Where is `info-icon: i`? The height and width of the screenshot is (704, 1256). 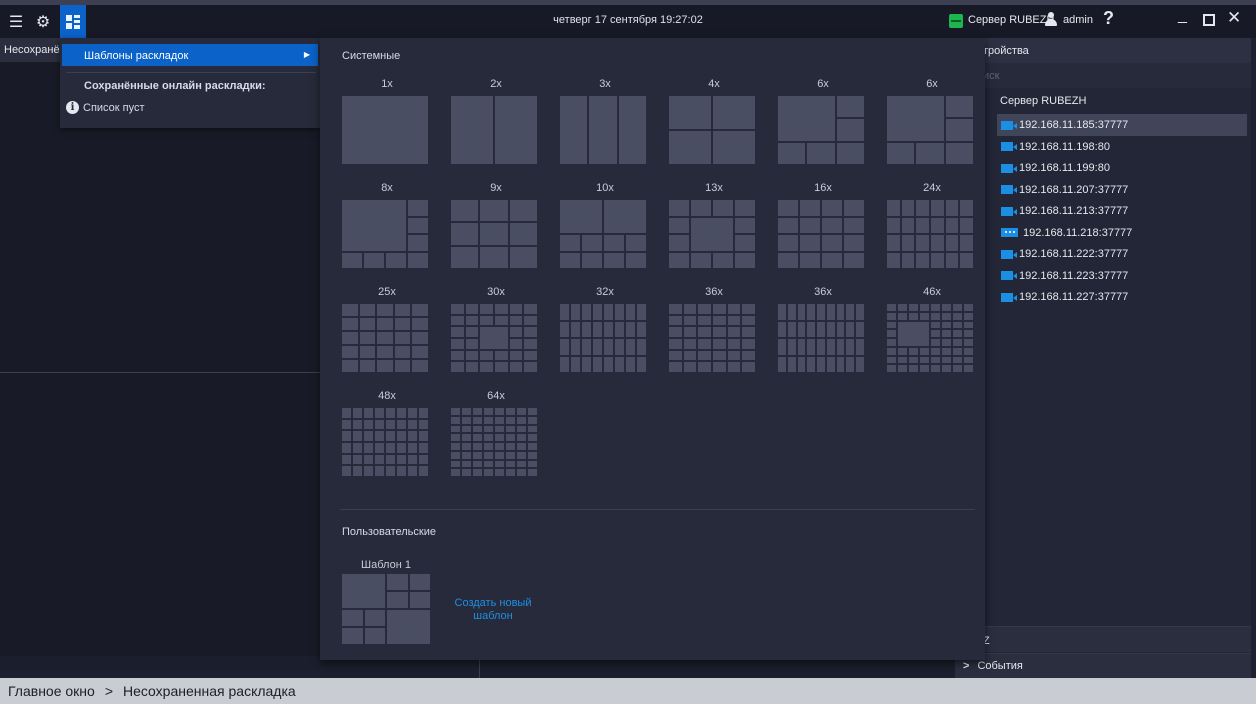
info-icon: i is located at coordinates (72, 107).